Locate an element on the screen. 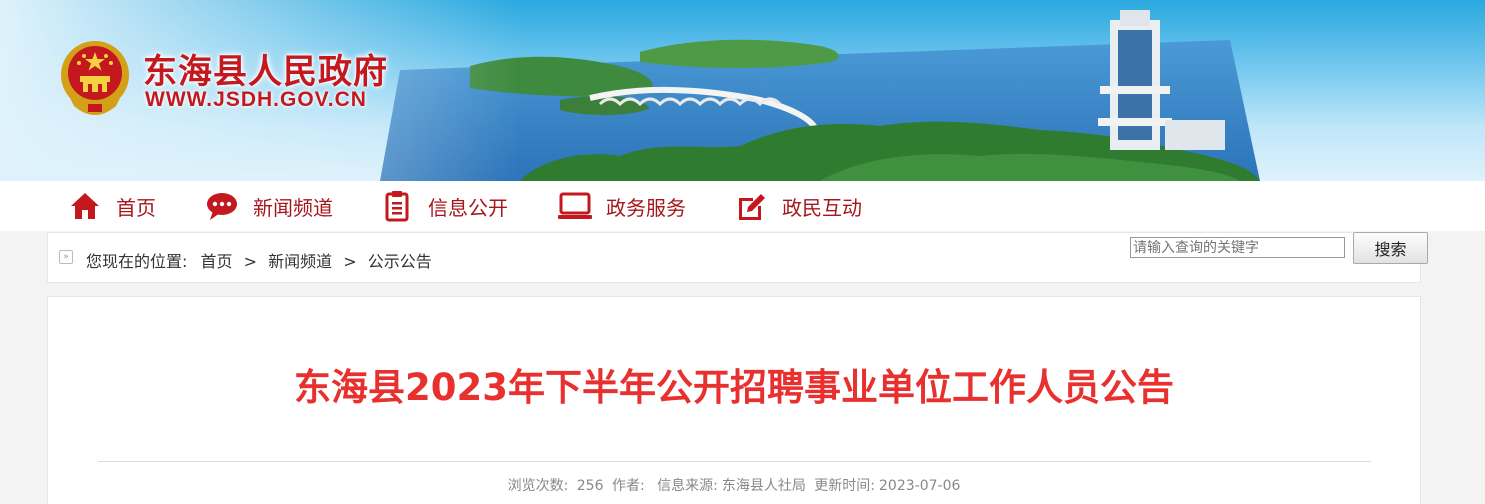 This screenshot has height=504, width=1485. breadcrumb: 您现在的位置: 首页 > 新闻频道 > 公示公告 is located at coordinates (259, 260).